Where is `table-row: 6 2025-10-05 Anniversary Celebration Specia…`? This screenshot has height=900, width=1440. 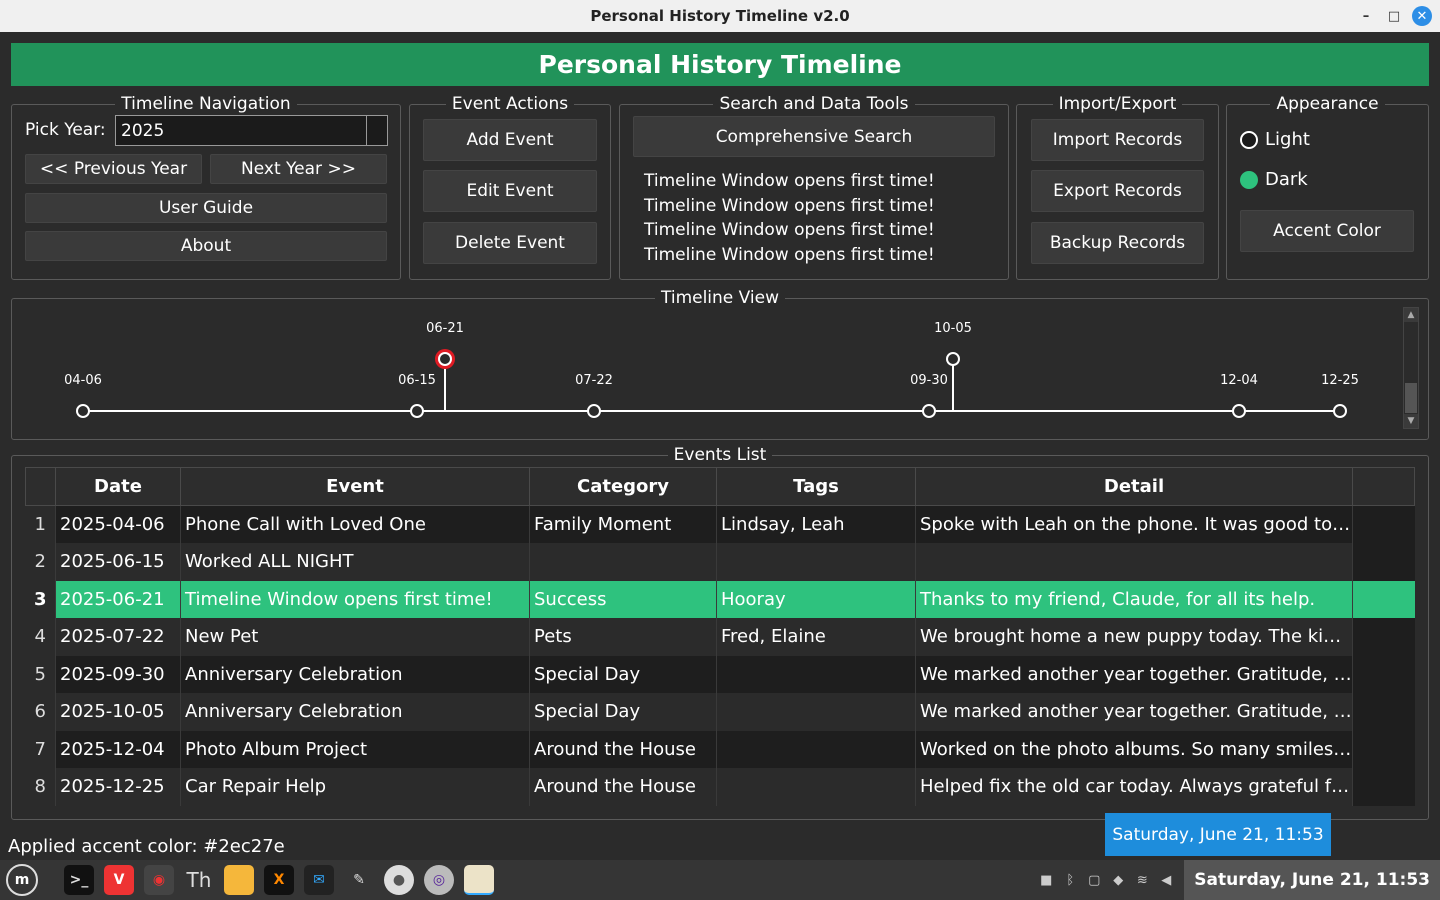
table-row: 6 2025-10-05 Anniversary Celebration Specia… is located at coordinates (720, 712).